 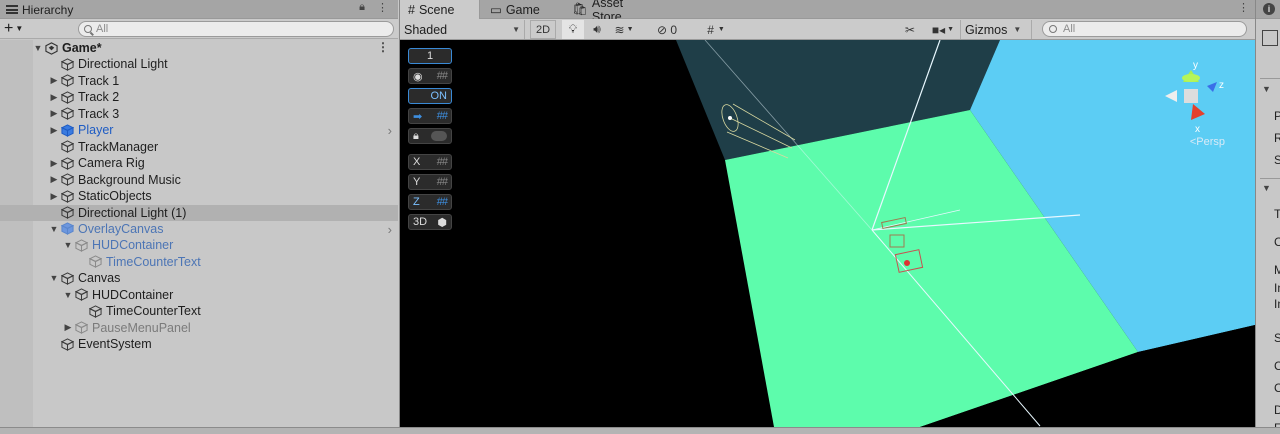 What do you see at coordinates (614, 12) in the screenshot?
I see `tab-asset-store: 🛍︎ Asset Store` at bounding box center [614, 12].